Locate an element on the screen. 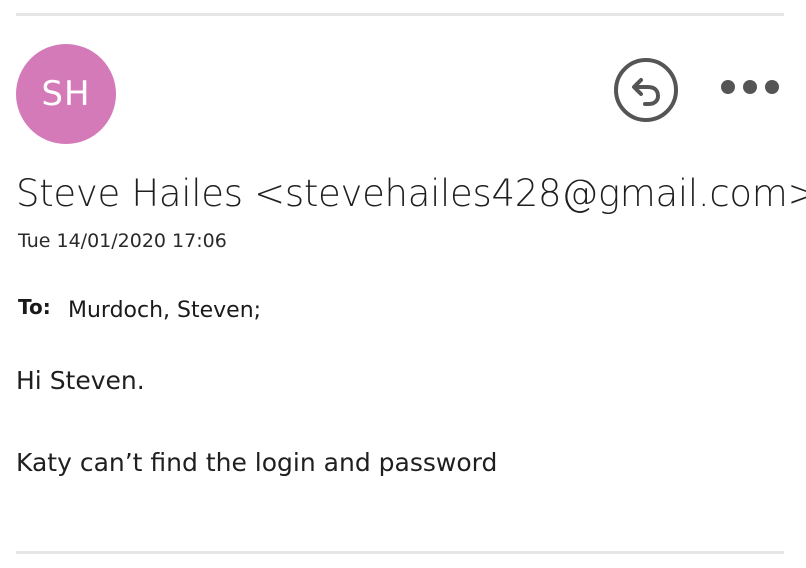  avatar-initials: SH is located at coordinates (66, 94).